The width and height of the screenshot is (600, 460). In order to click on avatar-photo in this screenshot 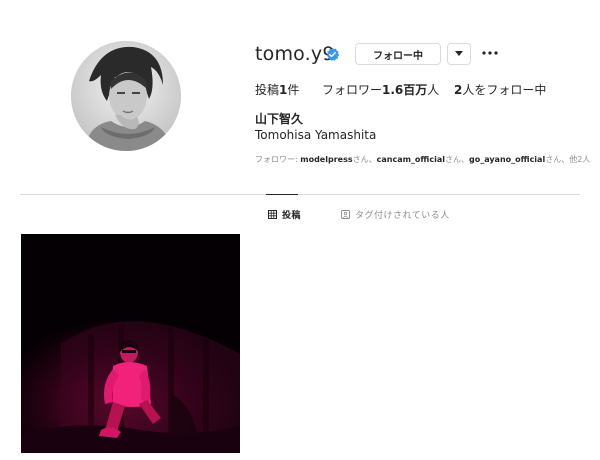, I will do `click(126, 96)`.